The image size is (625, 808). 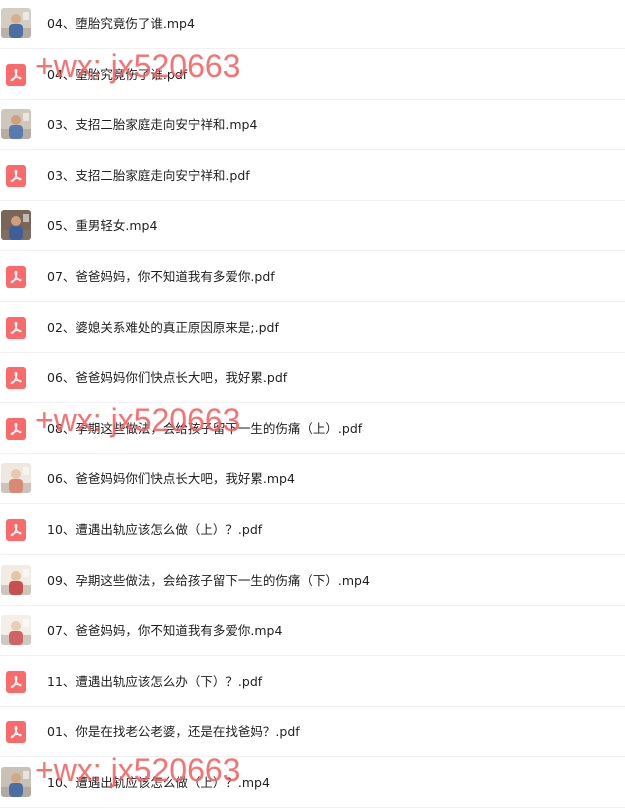 What do you see at coordinates (312, 277) in the screenshot?
I see `file-row: 07、爸爸妈妈，你不知道我有多爱你.pdf` at bounding box center [312, 277].